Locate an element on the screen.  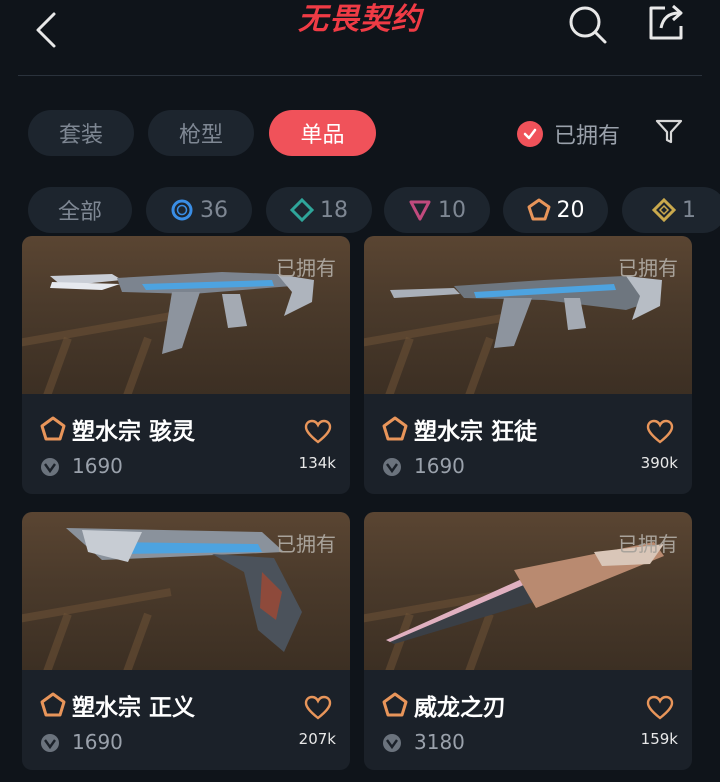
gold-diamond-tier-icon is located at coordinates (664, 210).